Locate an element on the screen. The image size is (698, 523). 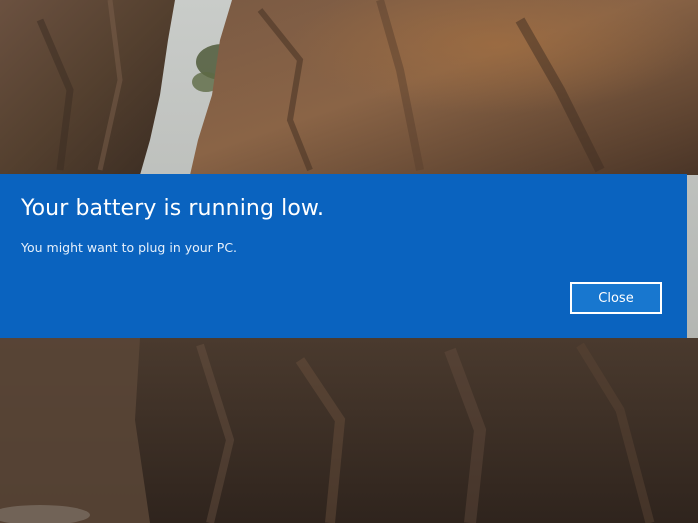
notification-message: You might want to plug in your PC. is located at coordinates (129, 247).